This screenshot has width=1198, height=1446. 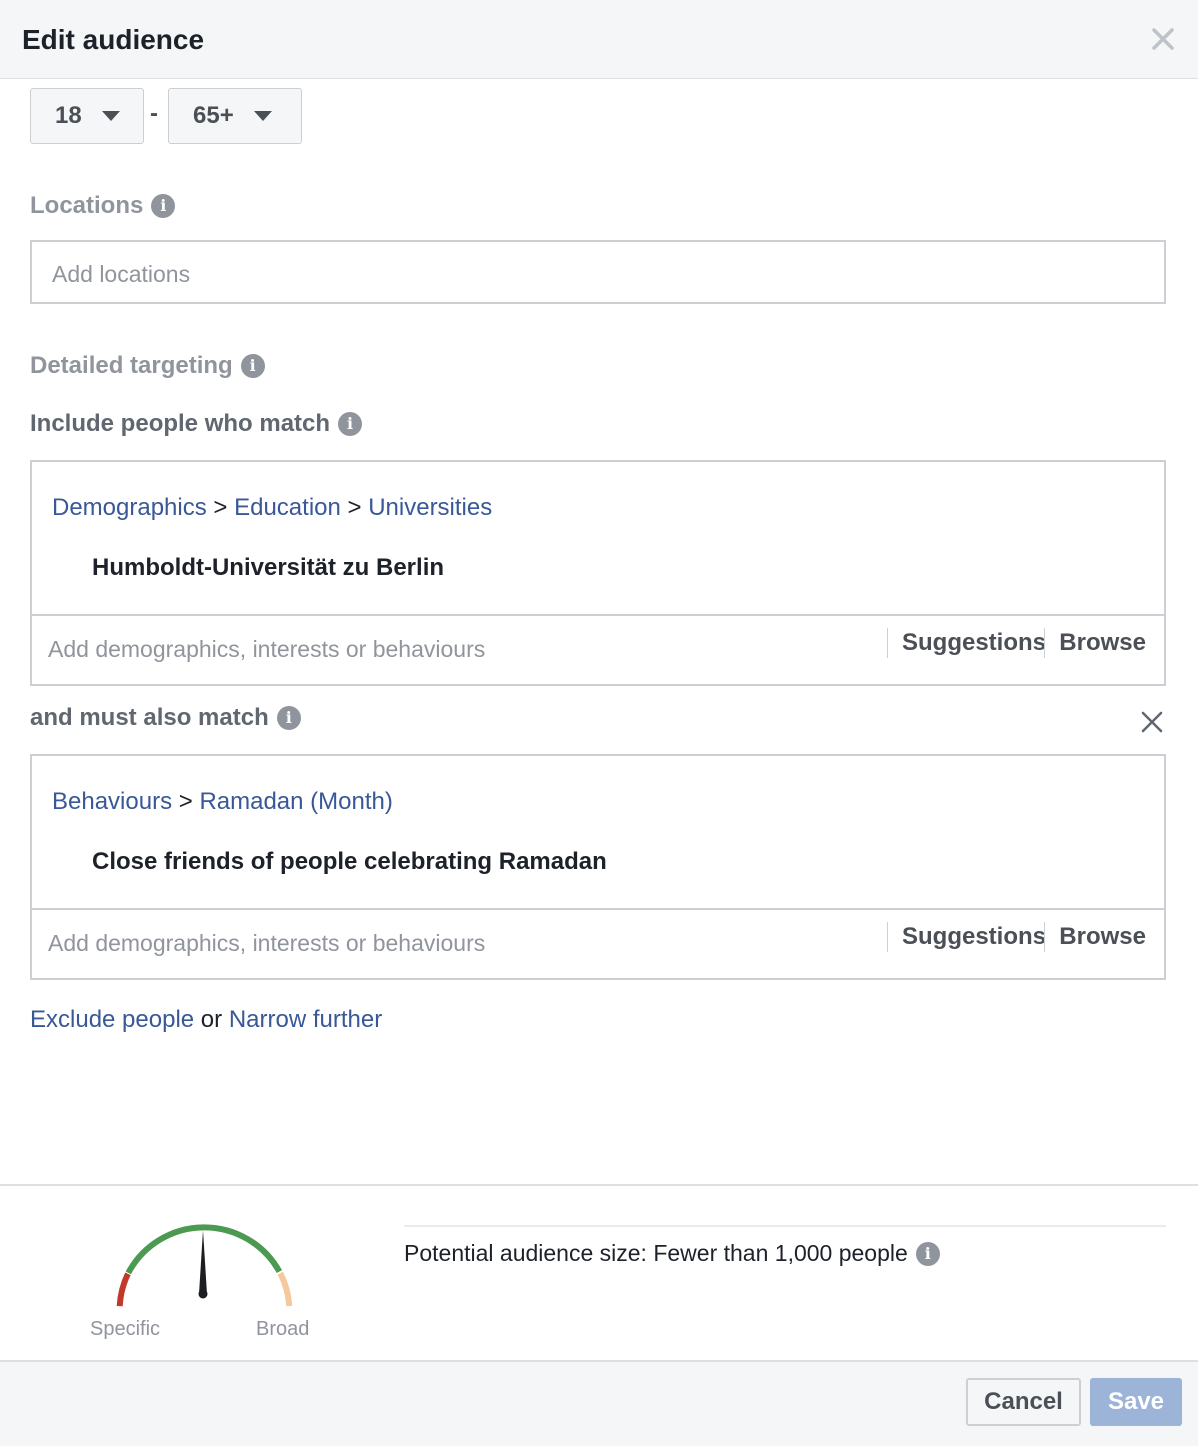 What do you see at coordinates (283, 1329) in the screenshot?
I see `gauge-broad-label: Broad` at bounding box center [283, 1329].